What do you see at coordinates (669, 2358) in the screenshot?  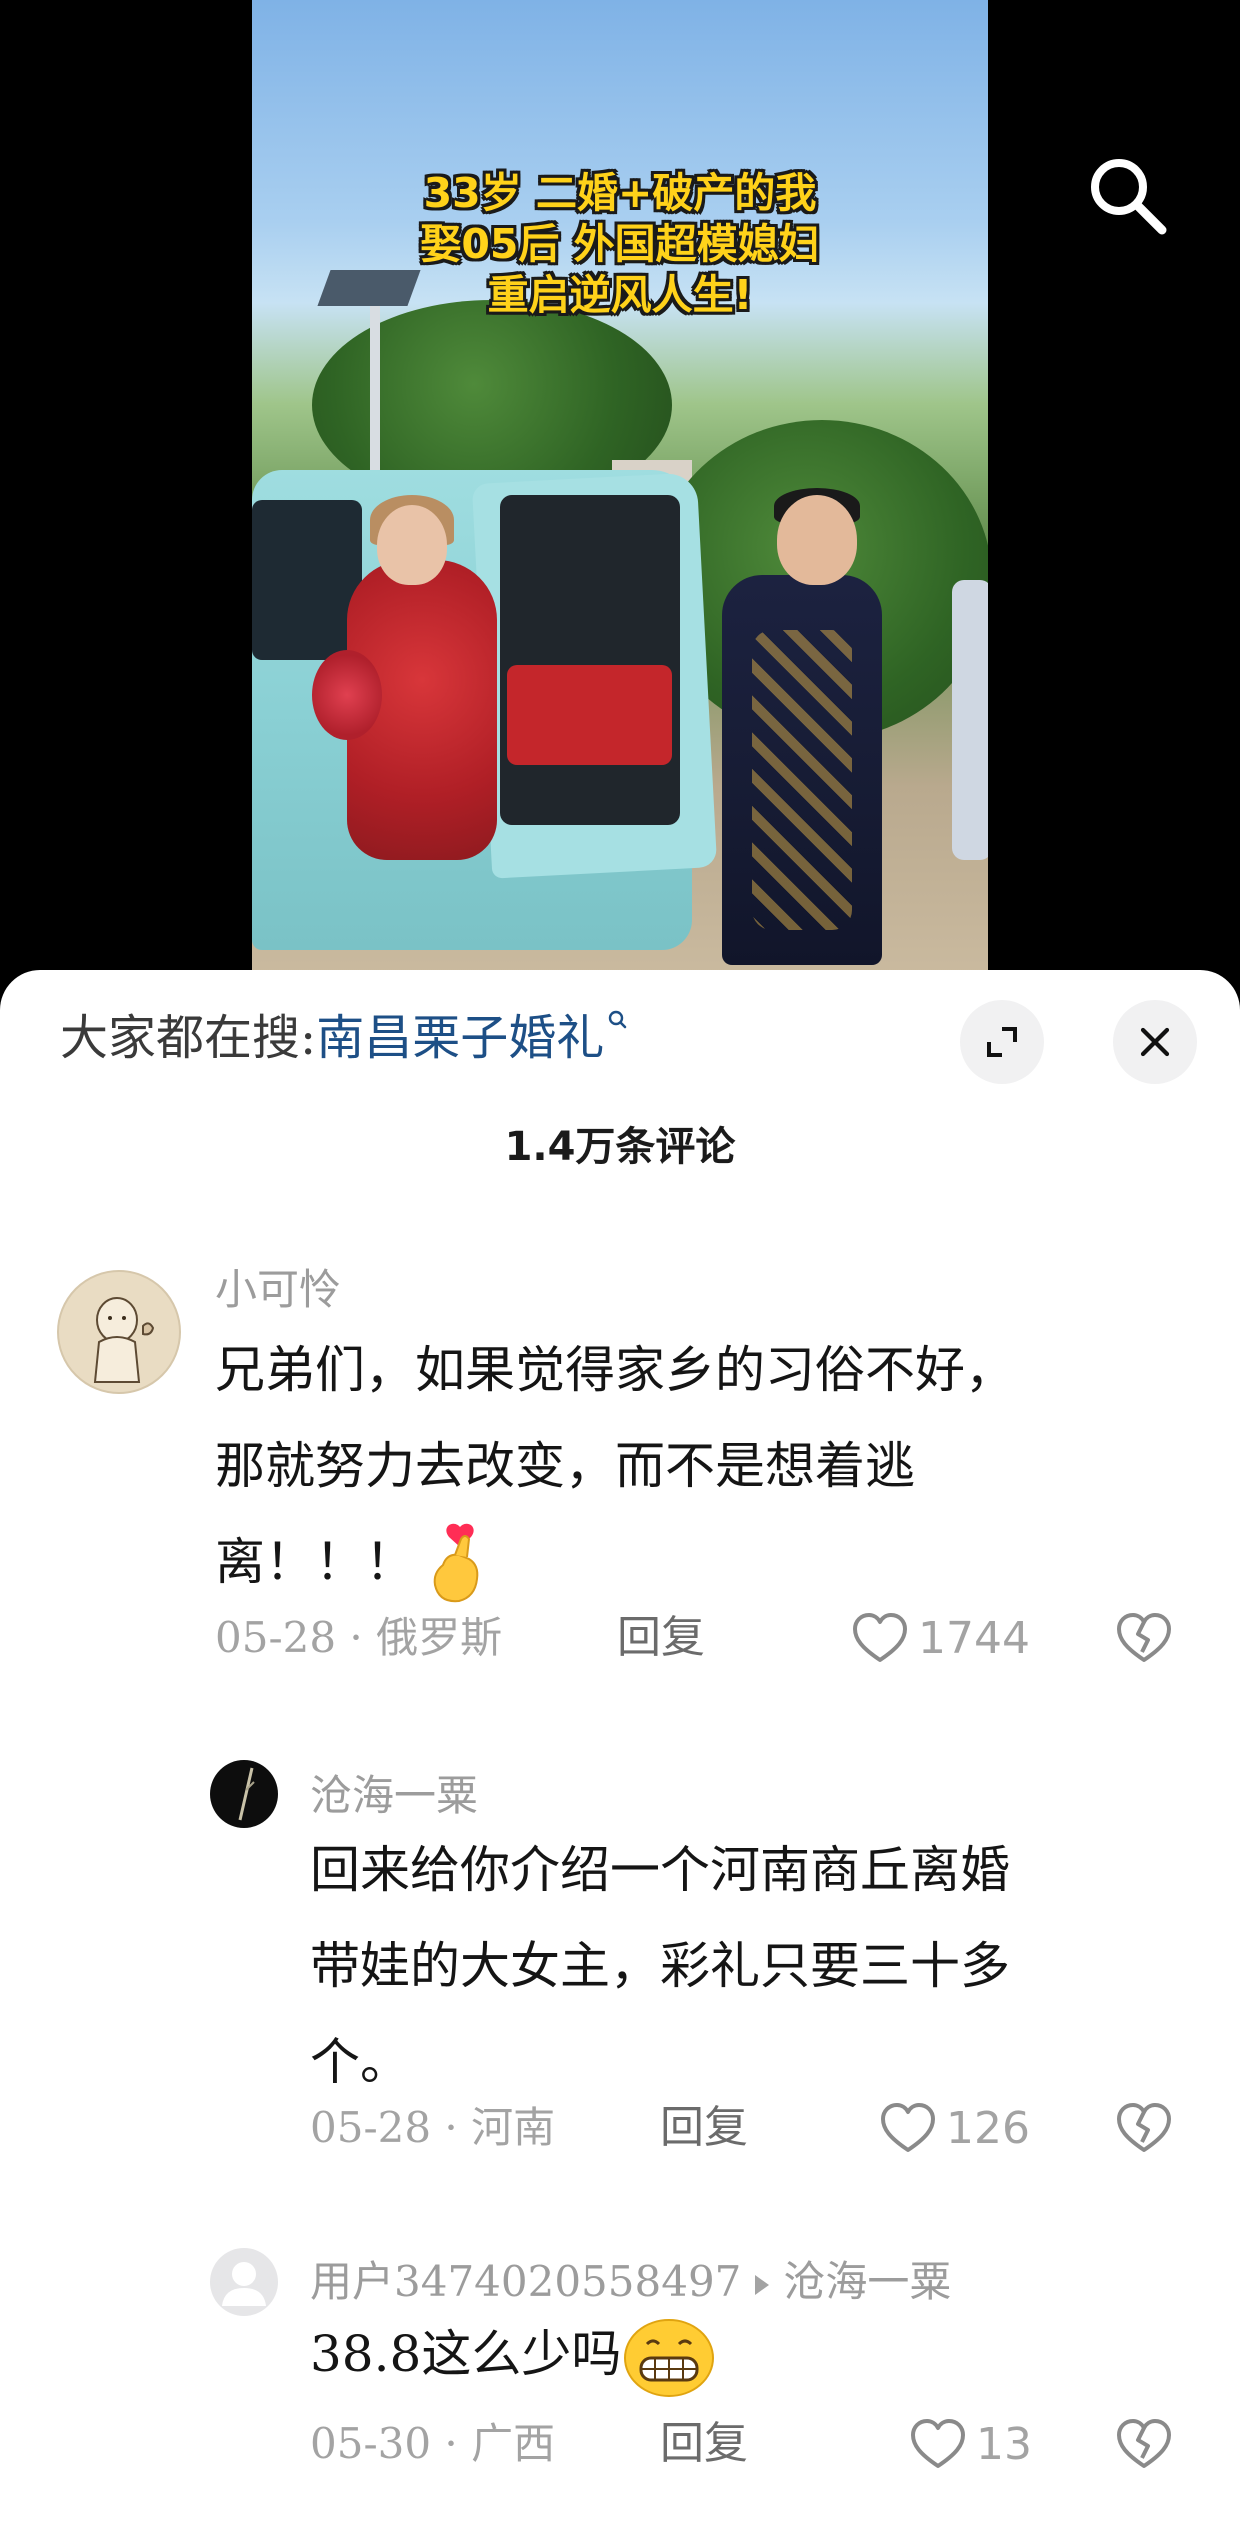 I see `grinning-face-emoji-icon` at bounding box center [669, 2358].